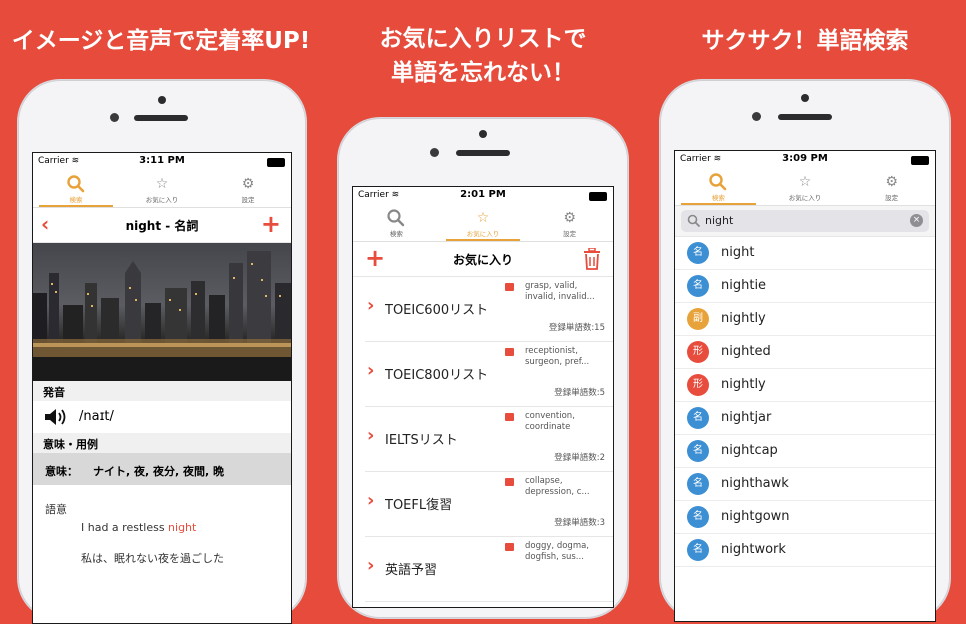  I want to click on search-result-row: 形 nightly, so click(805, 385).